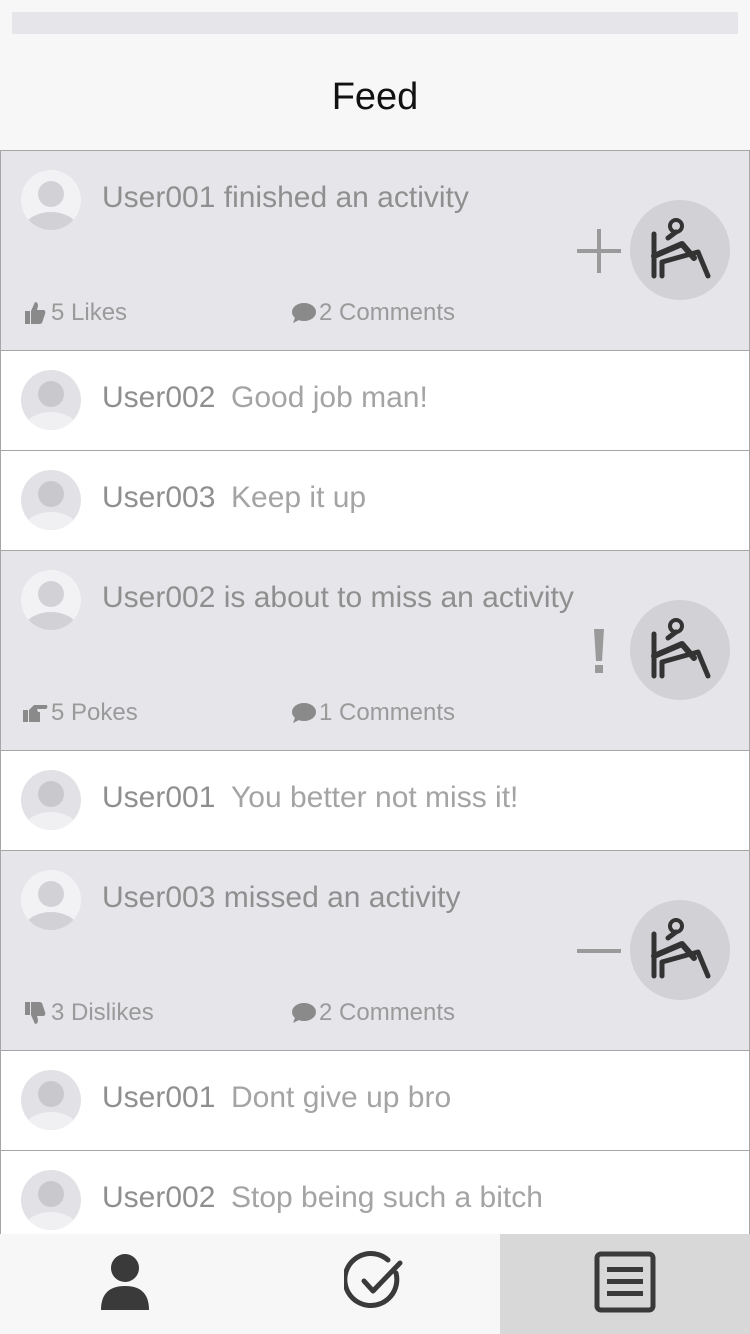  I want to click on tab-activities, so click(375, 1284).